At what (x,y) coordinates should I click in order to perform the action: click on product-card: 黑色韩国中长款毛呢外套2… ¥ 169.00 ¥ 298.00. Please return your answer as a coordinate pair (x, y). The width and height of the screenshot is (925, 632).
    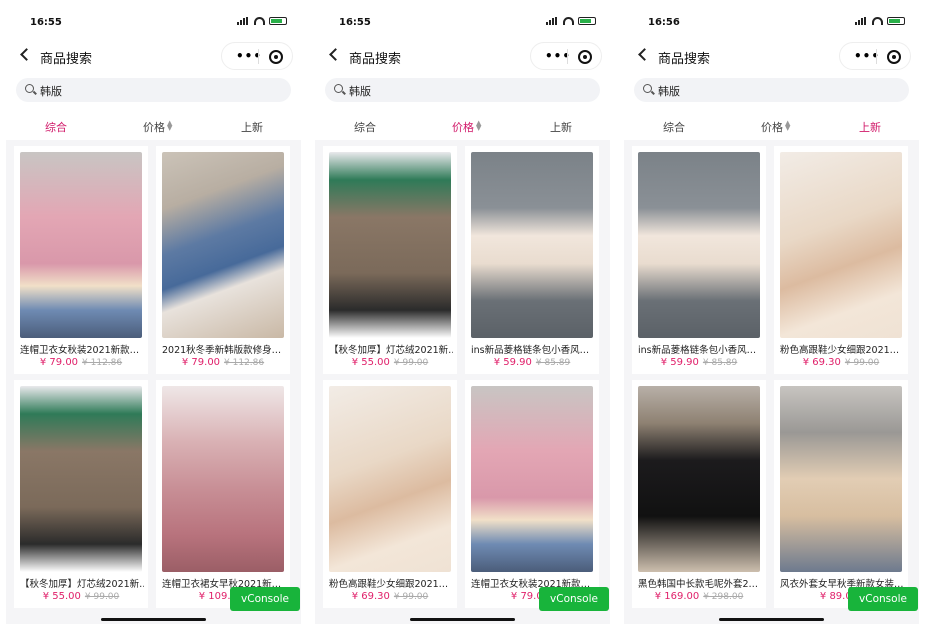
    Looking at the image, I should click on (699, 494).